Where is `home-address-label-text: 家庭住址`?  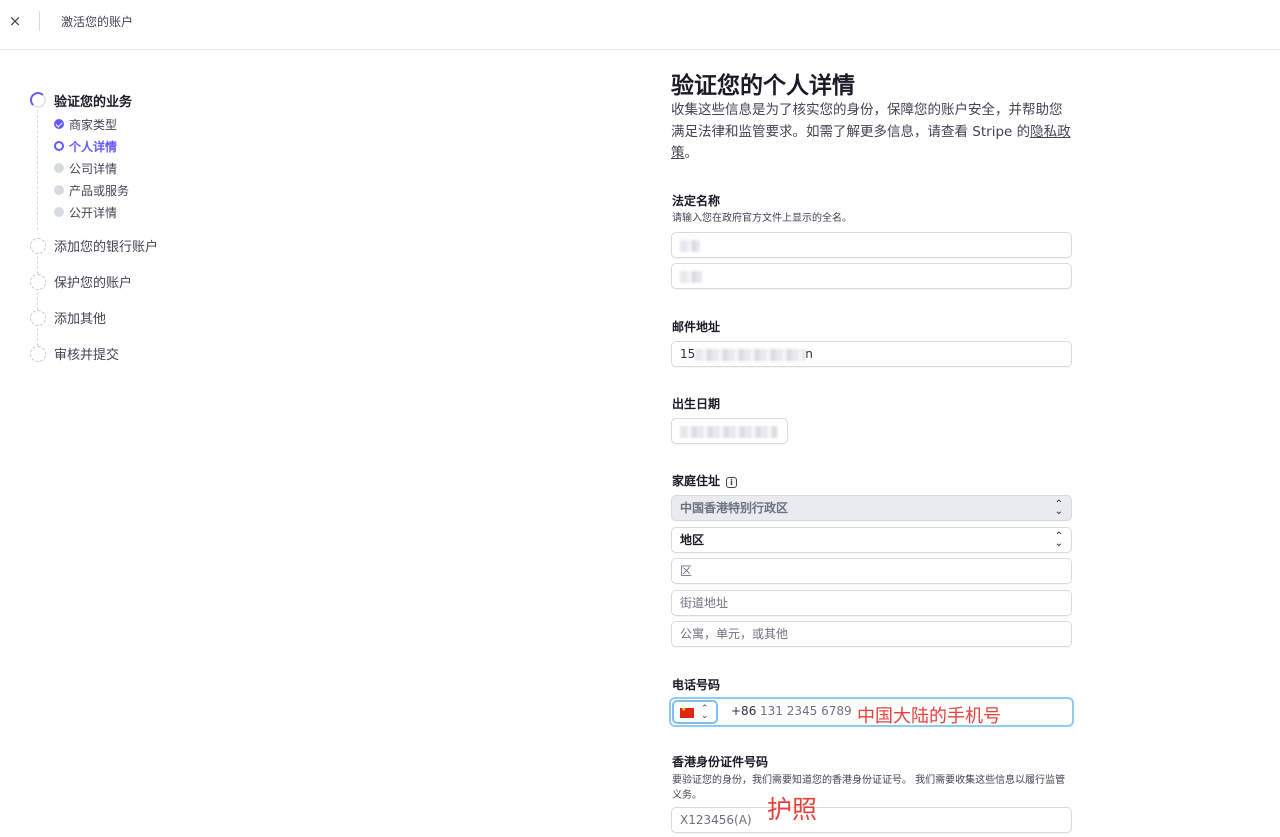
home-address-label-text: 家庭住址 is located at coordinates (696, 481).